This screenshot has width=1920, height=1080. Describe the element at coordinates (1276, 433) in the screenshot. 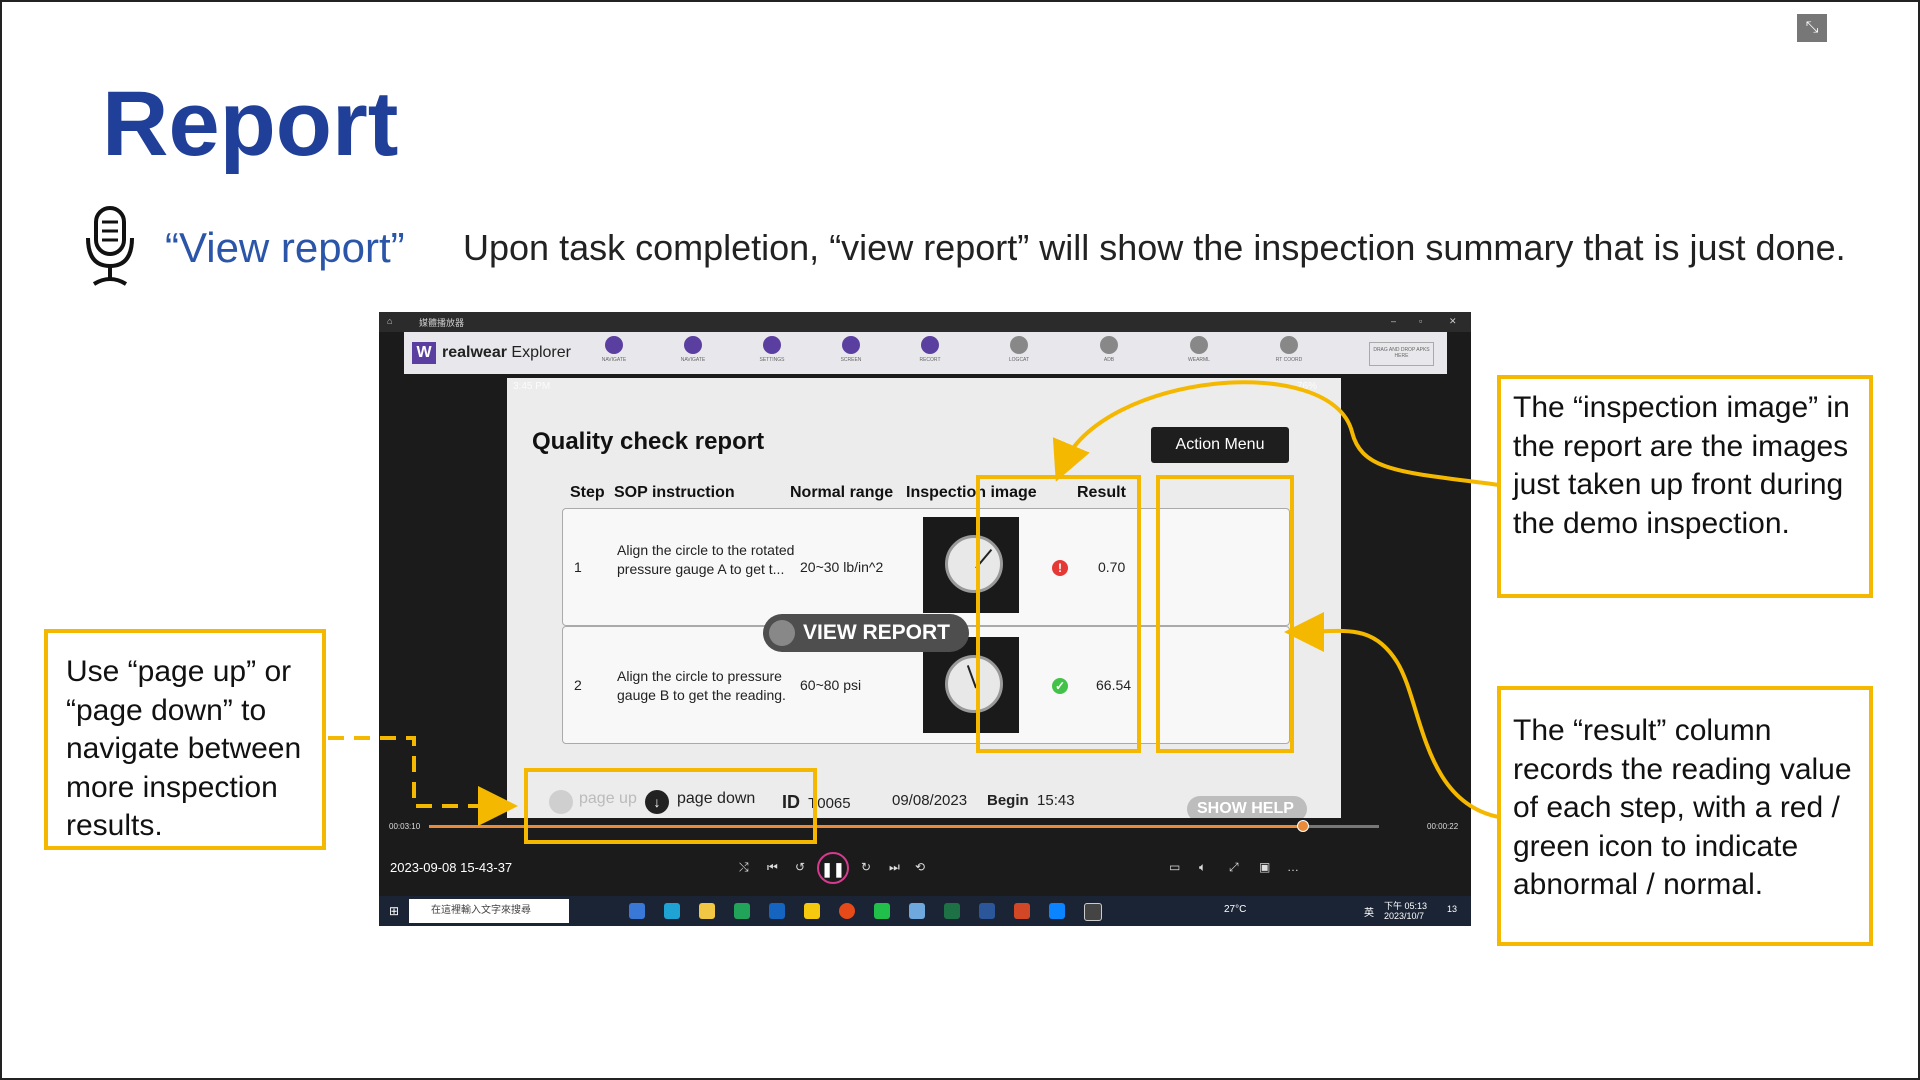

I see `arrow-to-image` at that location.